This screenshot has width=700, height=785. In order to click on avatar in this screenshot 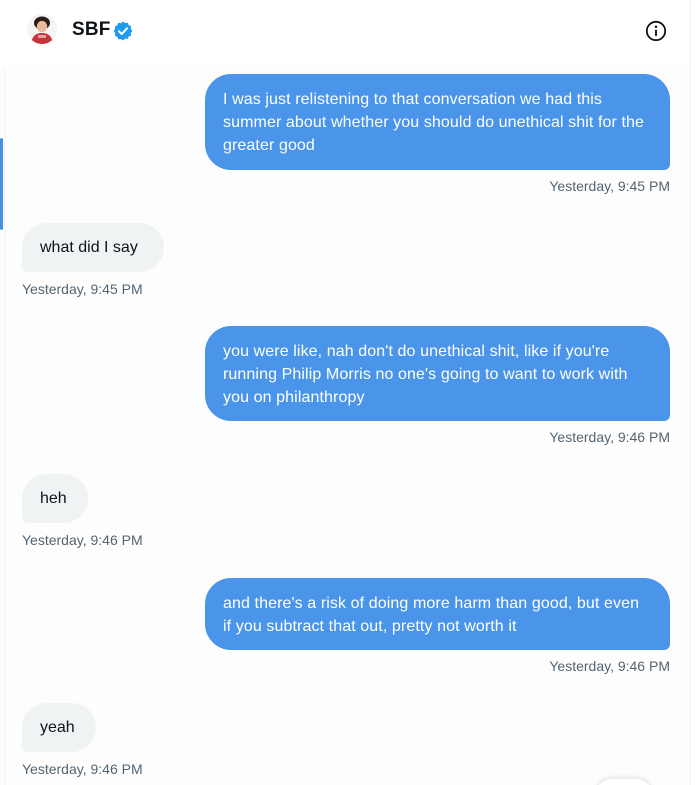, I will do `click(42, 29)`.